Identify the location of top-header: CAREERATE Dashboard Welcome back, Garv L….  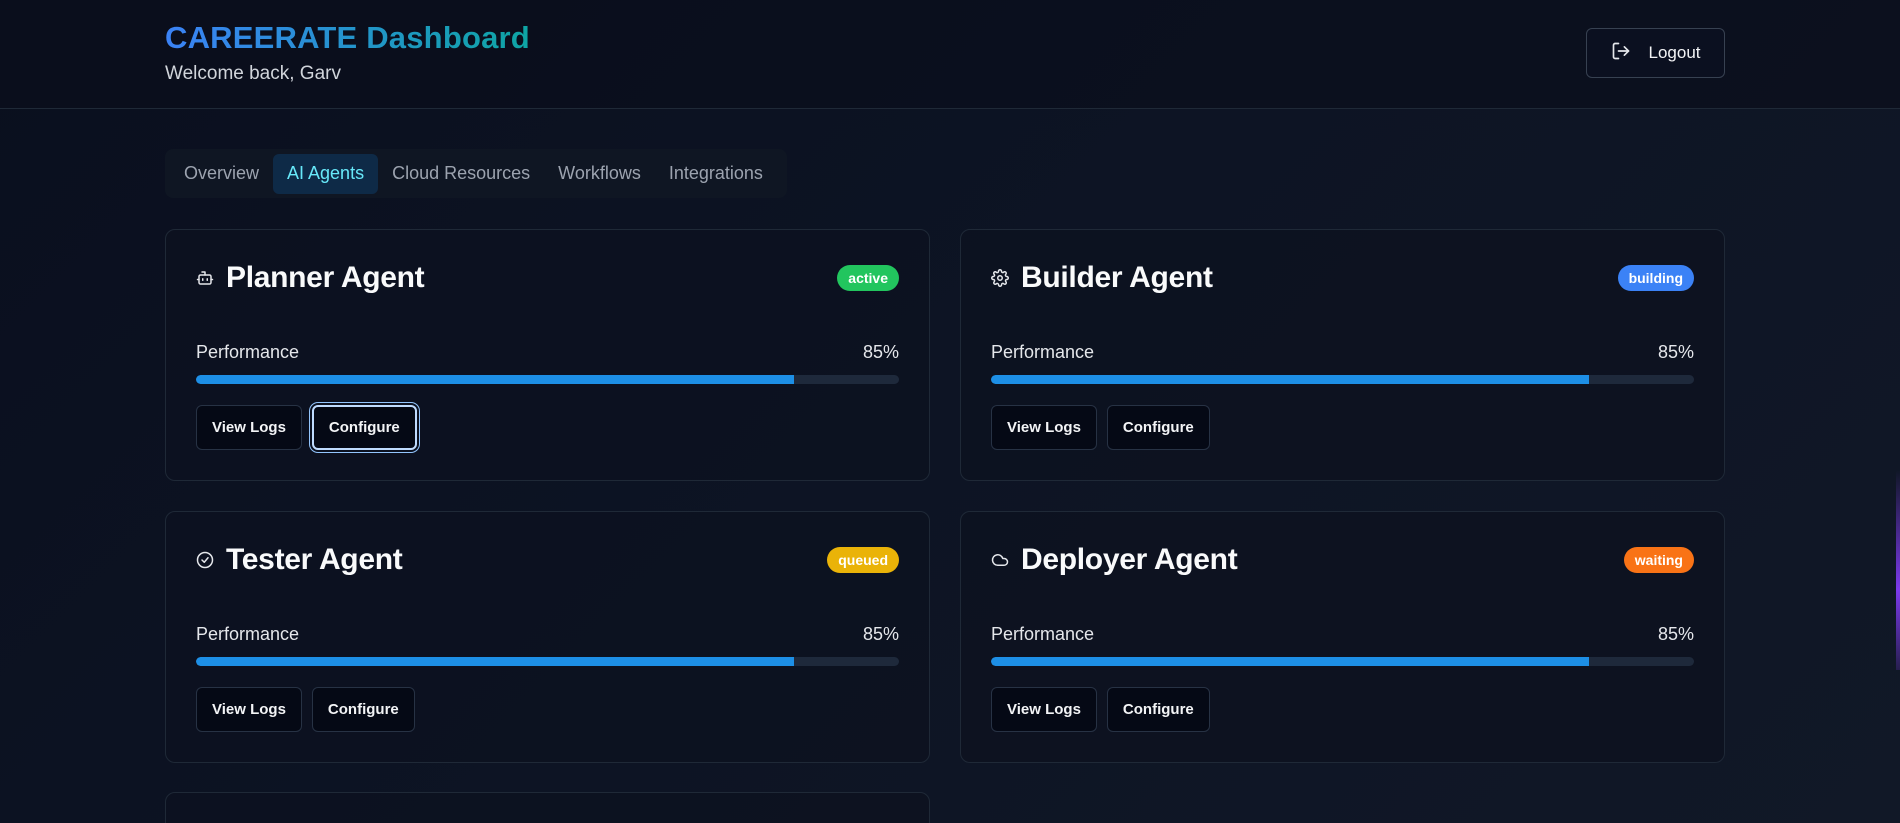
(950, 54).